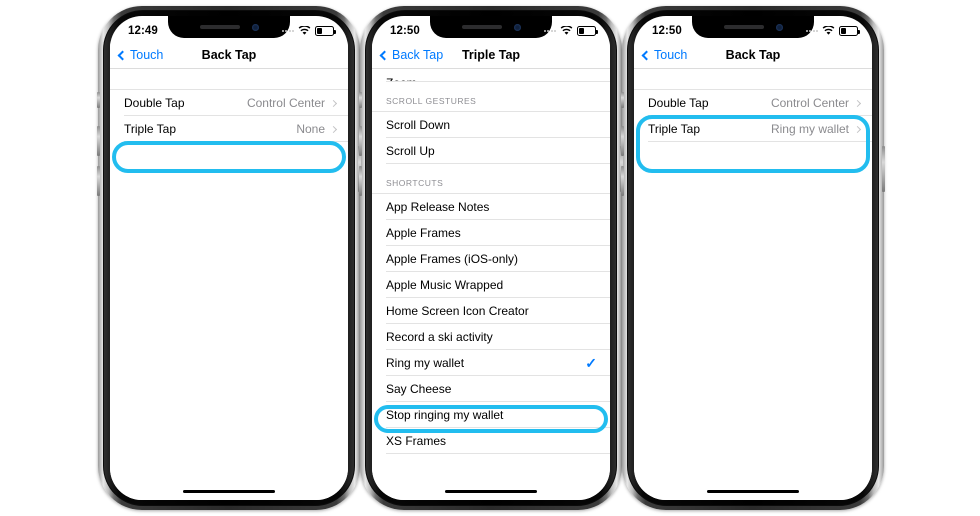 The height and width of the screenshot is (516, 980). Describe the element at coordinates (310, 129) in the screenshot. I see `row-detail: None` at that location.